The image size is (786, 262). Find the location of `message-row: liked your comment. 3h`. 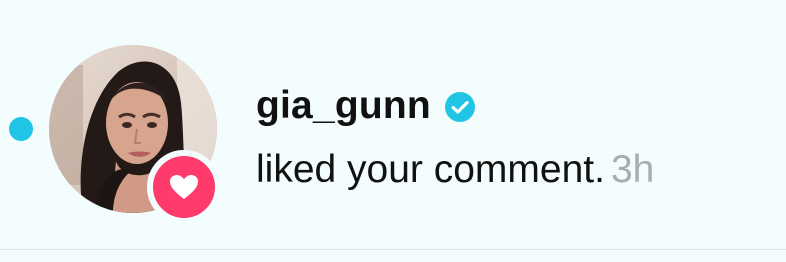

message-row: liked your comment. 3h is located at coordinates (455, 170).